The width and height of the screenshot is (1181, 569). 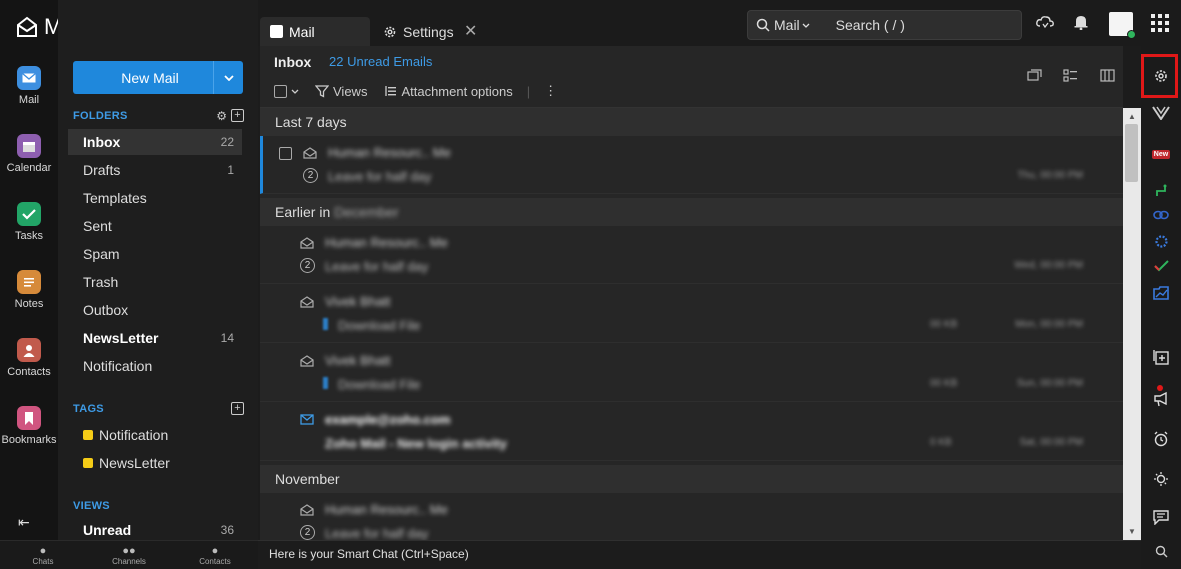 What do you see at coordinates (155, 170) in the screenshot?
I see `folder-drafts: Drafts 1` at bounding box center [155, 170].